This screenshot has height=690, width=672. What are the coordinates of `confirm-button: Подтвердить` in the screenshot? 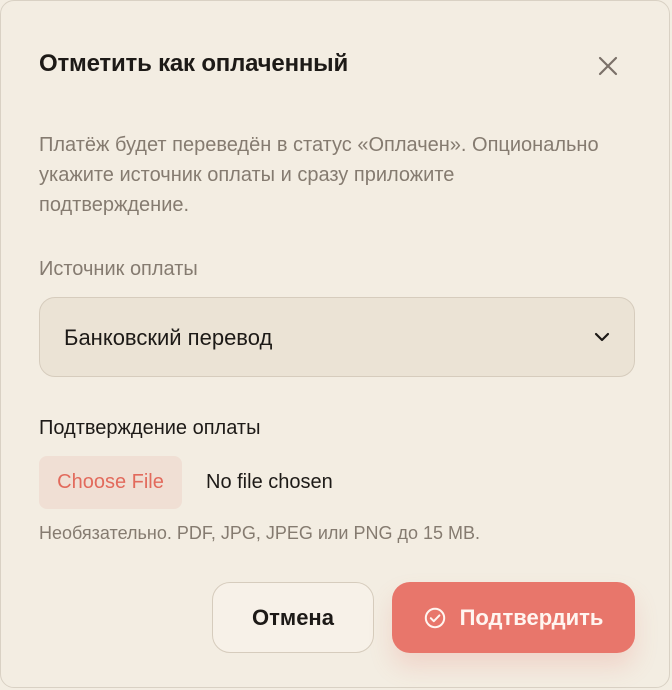 It's located at (513, 617).